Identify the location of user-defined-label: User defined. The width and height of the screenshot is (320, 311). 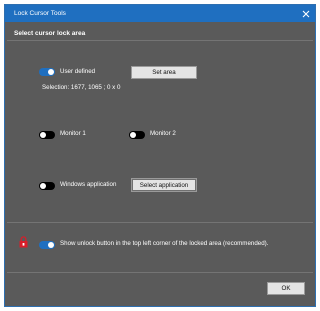
(78, 71).